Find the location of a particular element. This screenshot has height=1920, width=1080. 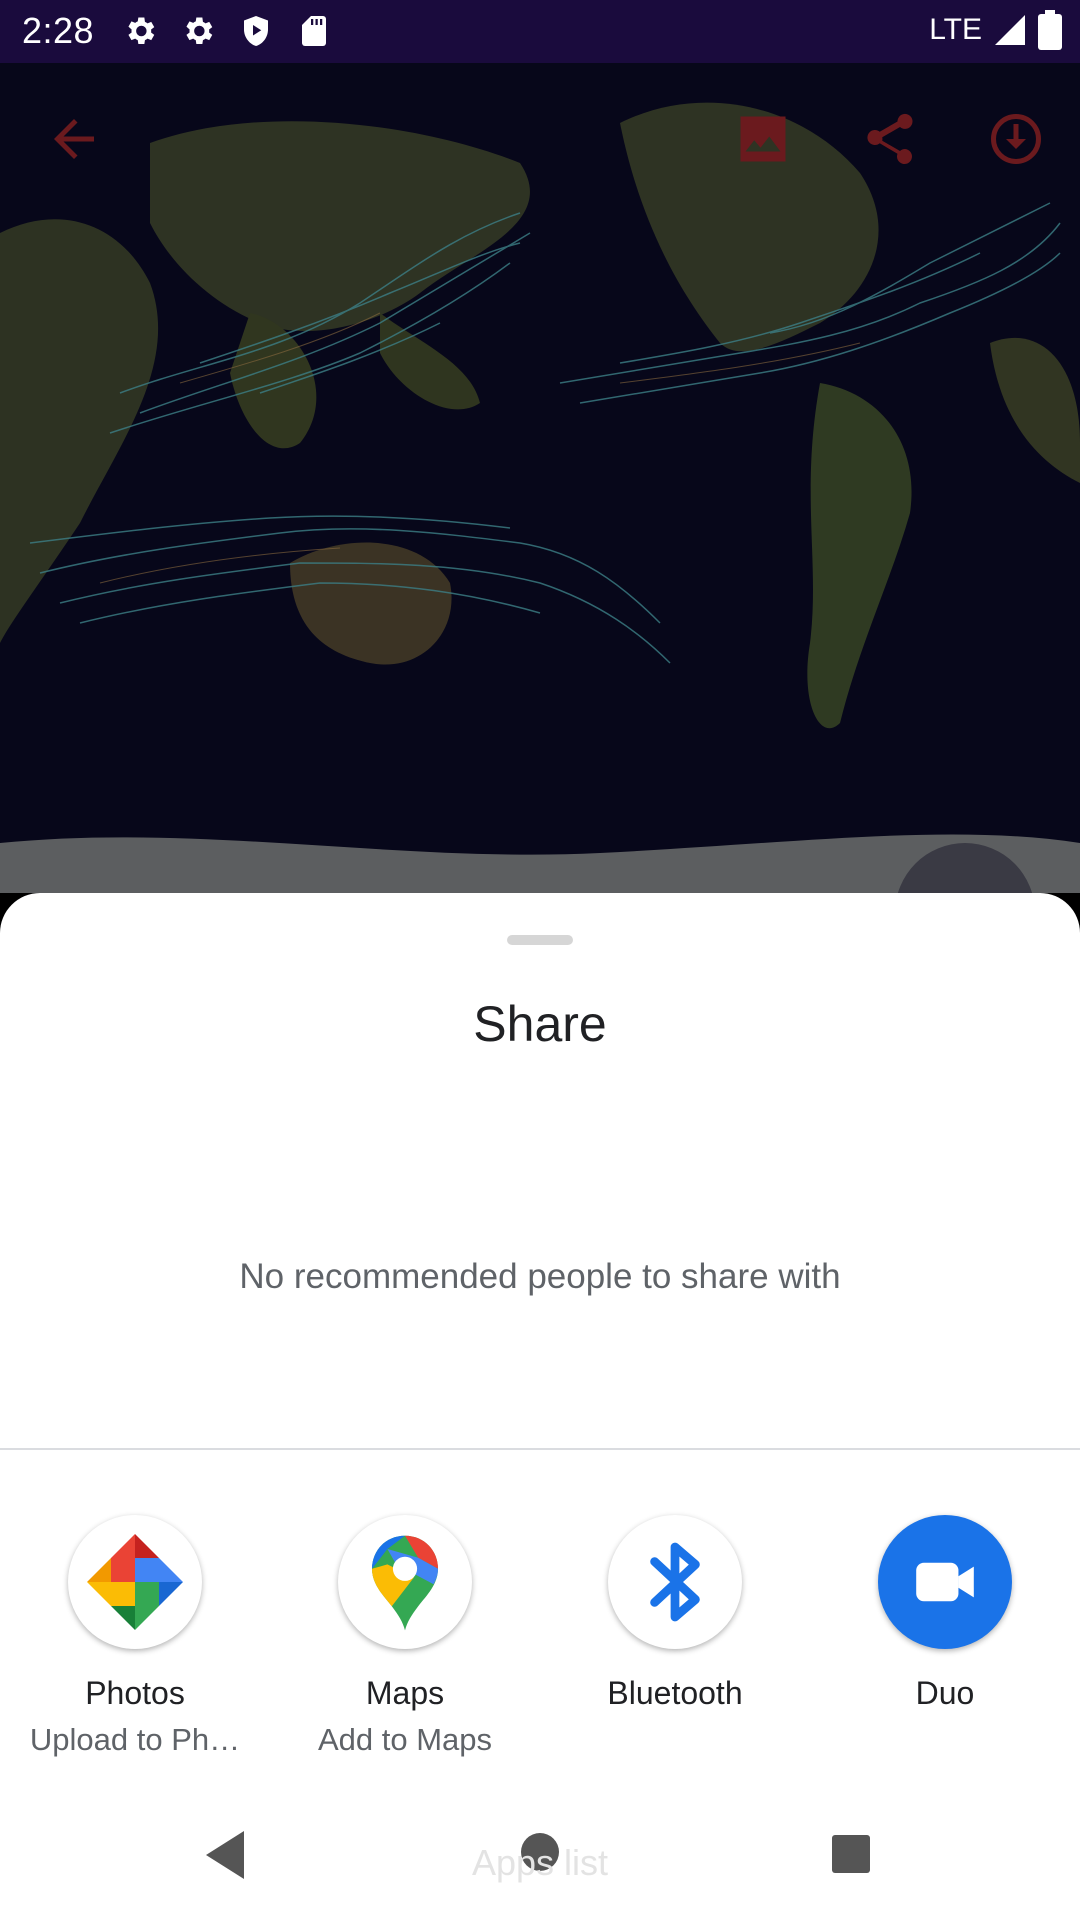

share-target-duo: Duo is located at coordinates (945, 1613).